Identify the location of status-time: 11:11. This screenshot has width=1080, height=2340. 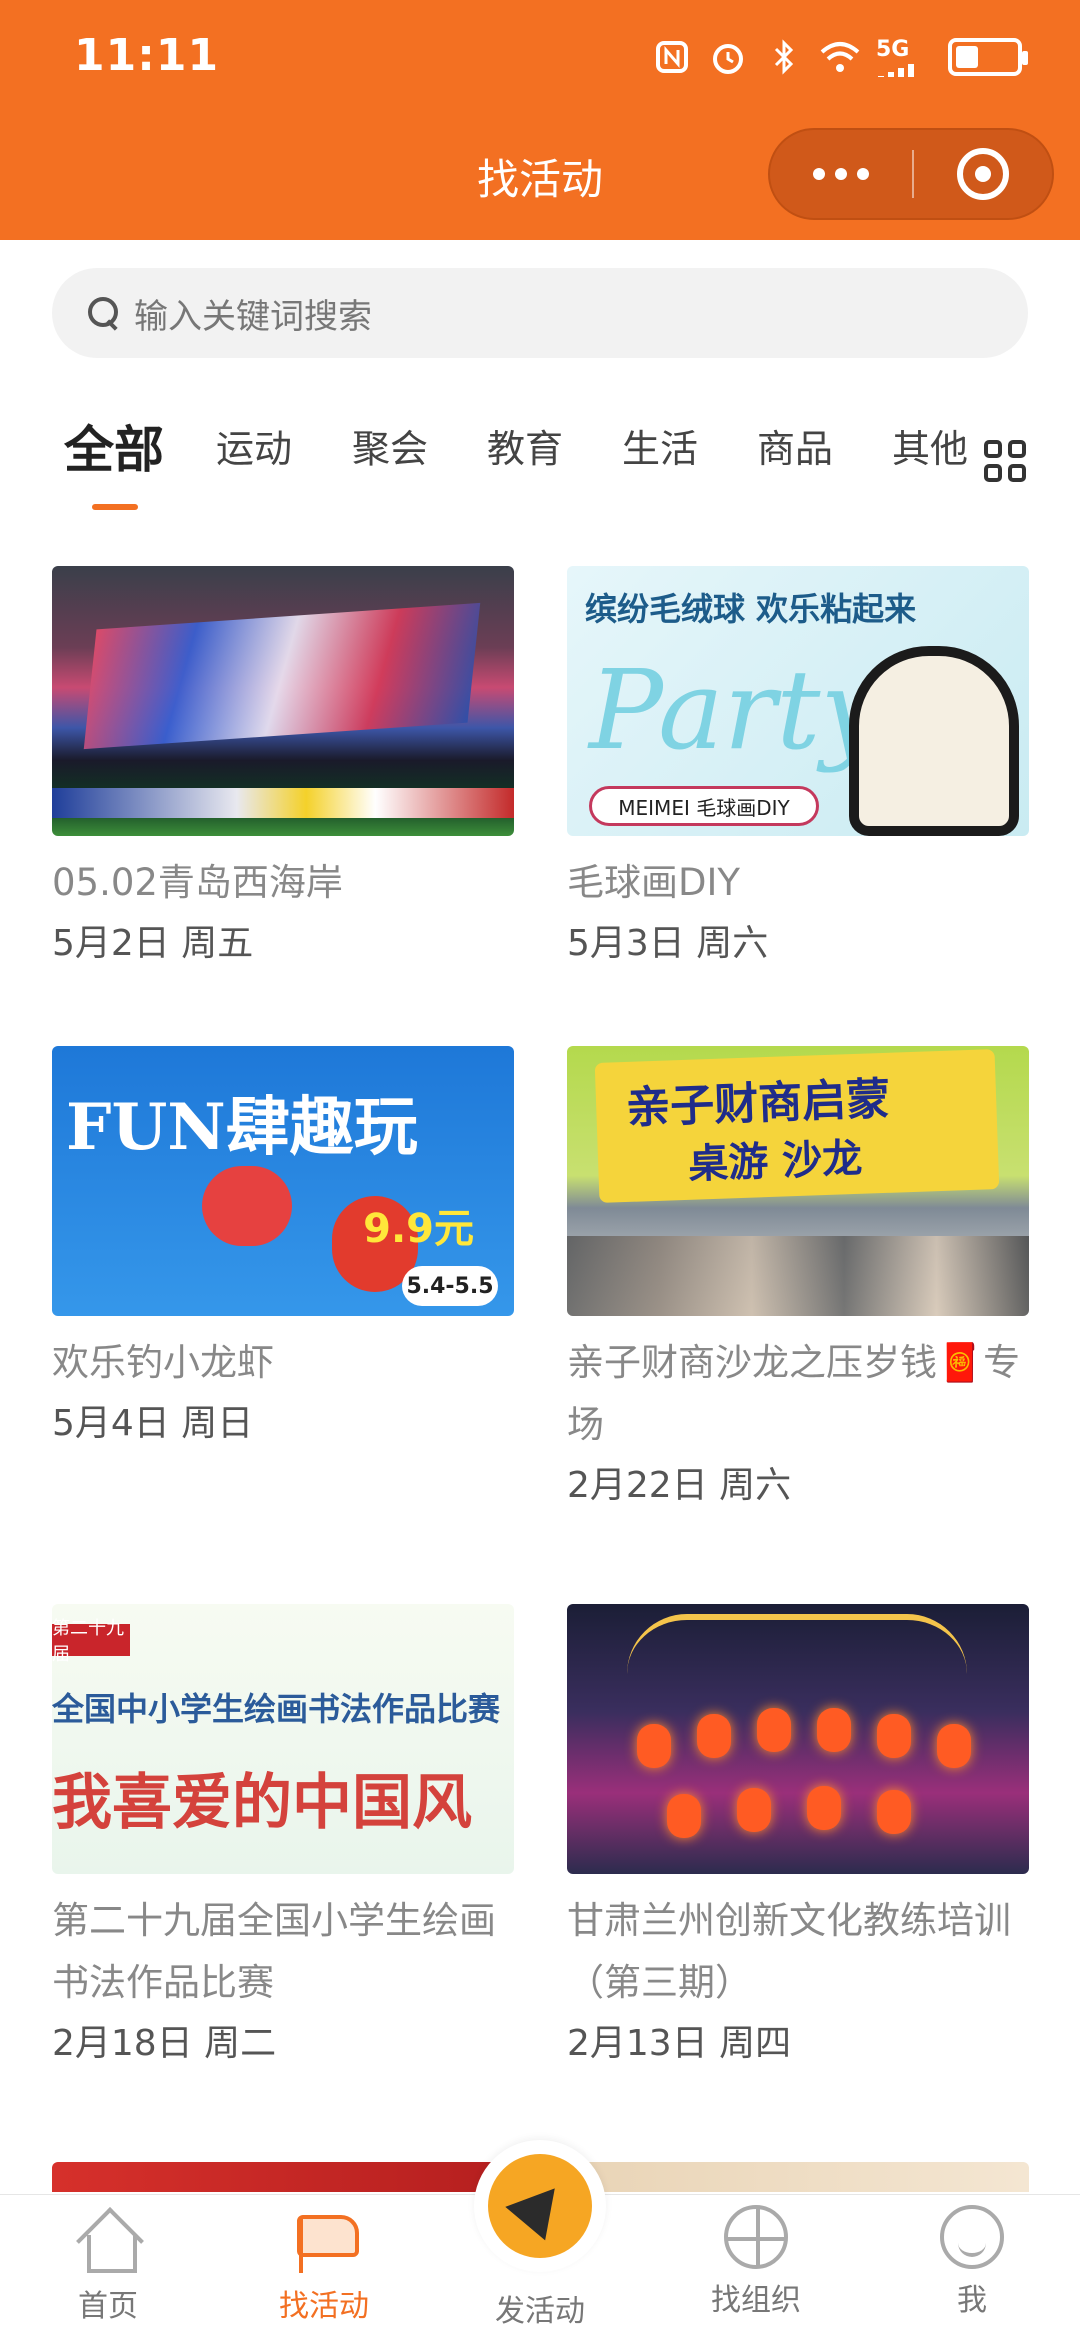
(147, 55).